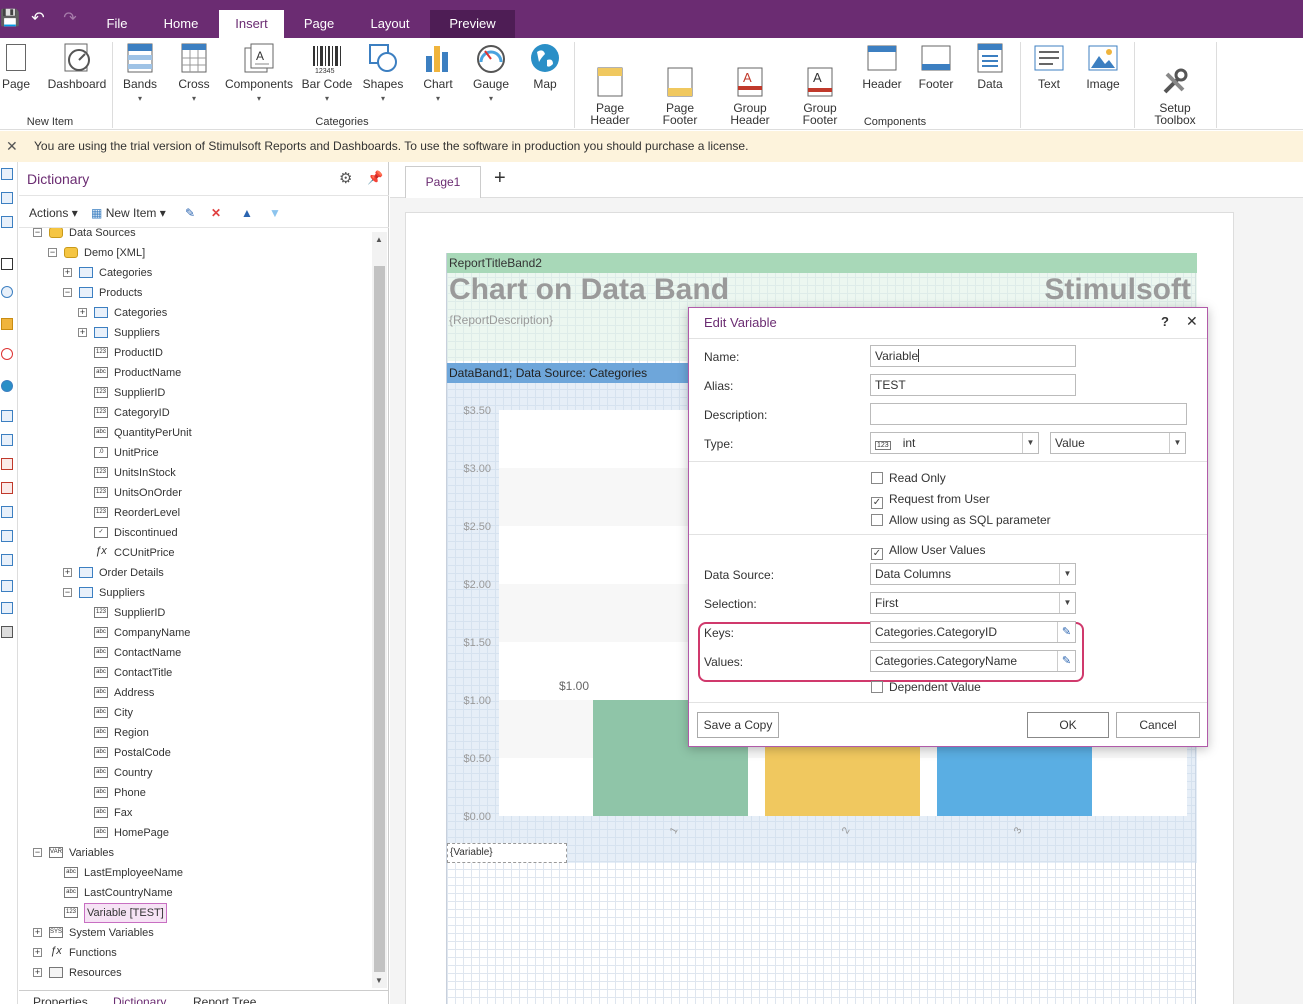  Describe the element at coordinates (443, 182) in the screenshot. I see `tab-page1: Page1` at that location.